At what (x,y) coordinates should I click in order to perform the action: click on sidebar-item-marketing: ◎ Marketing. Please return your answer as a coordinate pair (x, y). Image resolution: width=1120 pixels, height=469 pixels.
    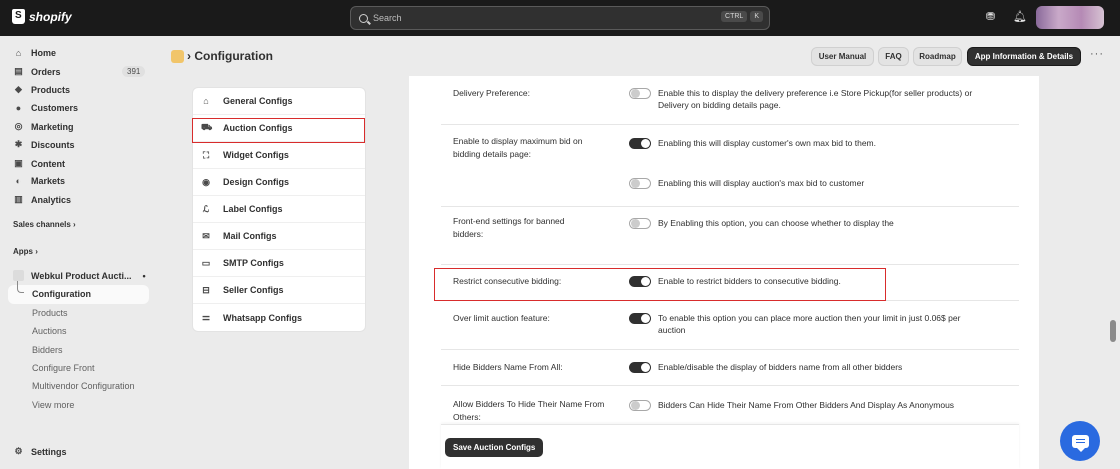
    Looking at the image, I should click on (43, 126).